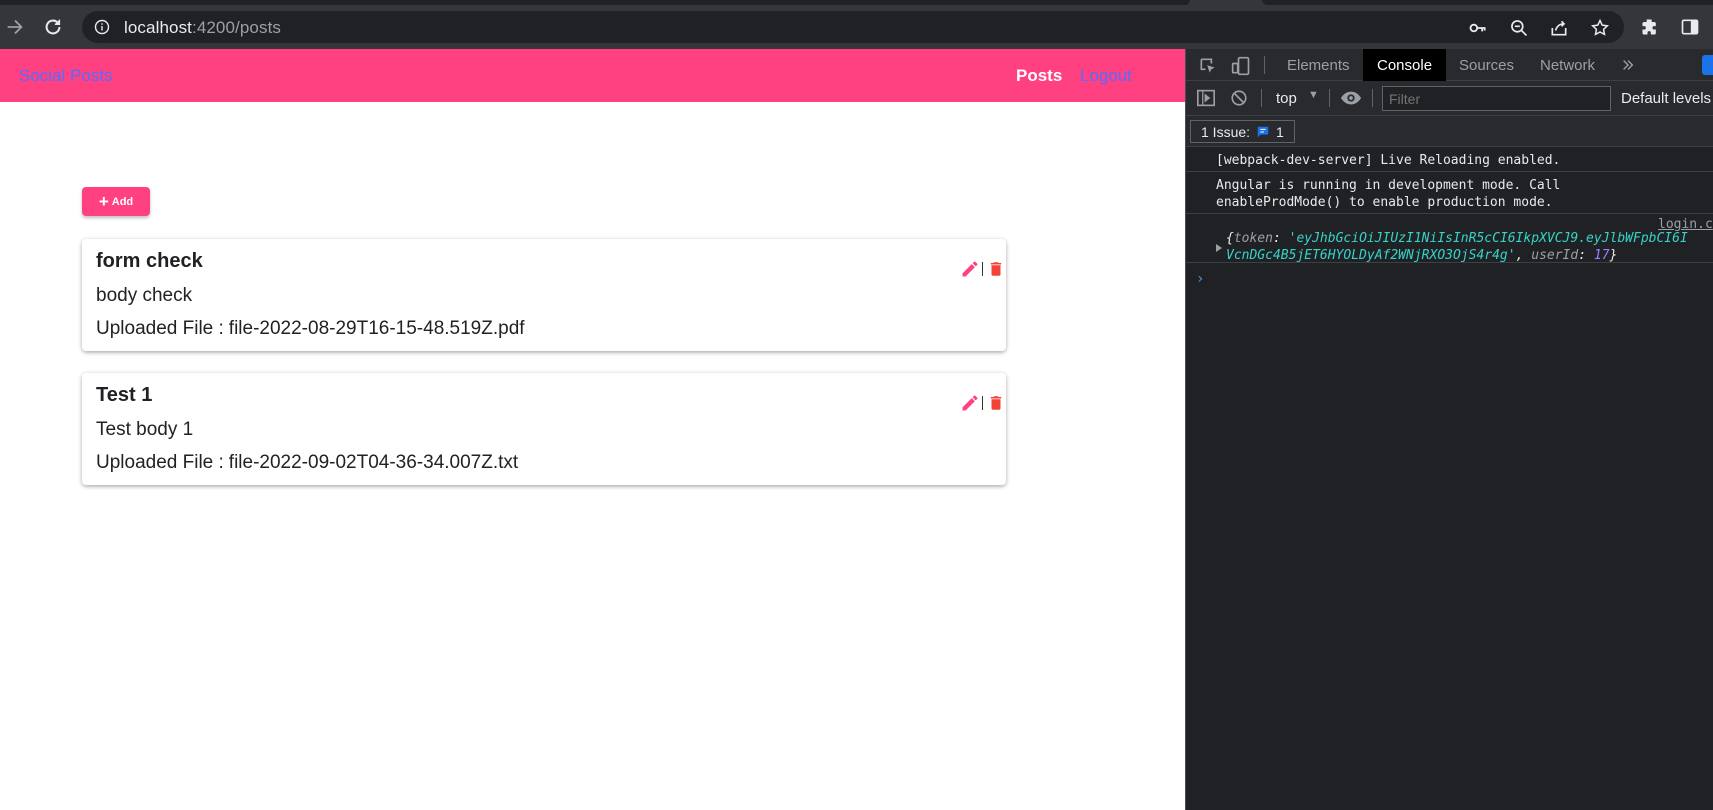  What do you see at coordinates (373, 462) in the screenshot?
I see `uploaded-file-name: file-2022-09-02T04-36-34.007Z.txt` at bounding box center [373, 462].